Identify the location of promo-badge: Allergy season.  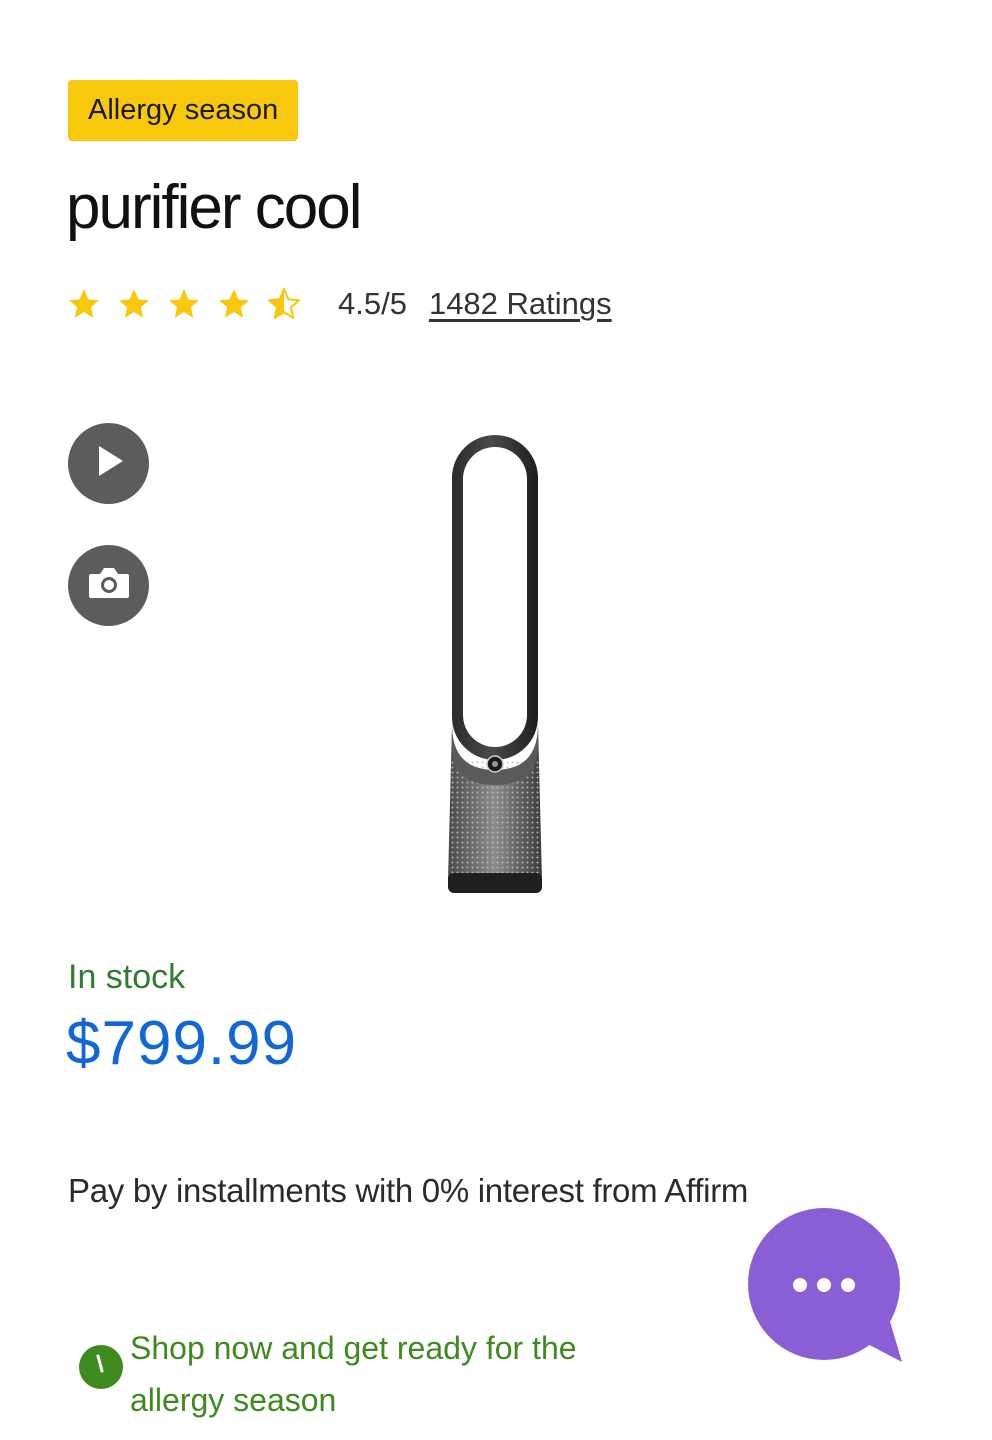
(183, 110).